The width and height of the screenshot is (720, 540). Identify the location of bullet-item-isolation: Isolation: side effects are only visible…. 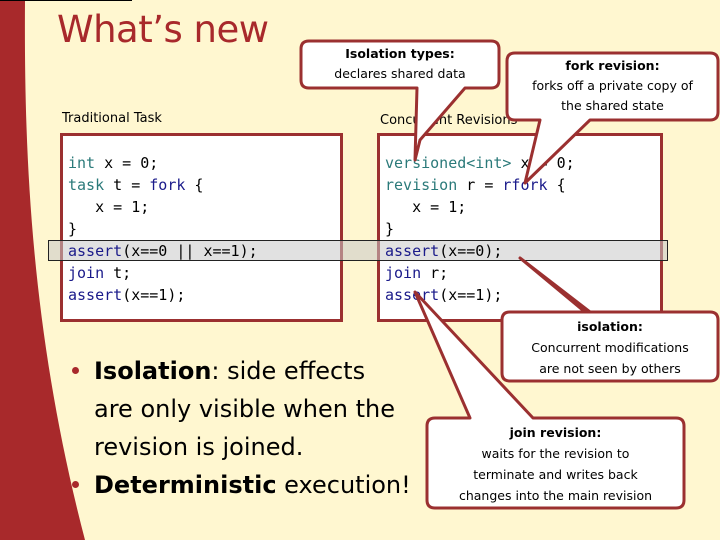
(241, 409).